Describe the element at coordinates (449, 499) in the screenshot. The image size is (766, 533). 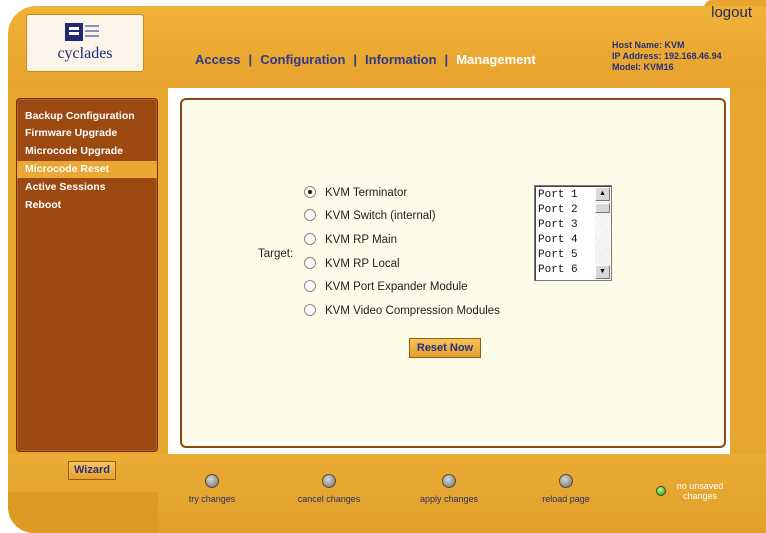
I see `action-label: apply changes` at that location.